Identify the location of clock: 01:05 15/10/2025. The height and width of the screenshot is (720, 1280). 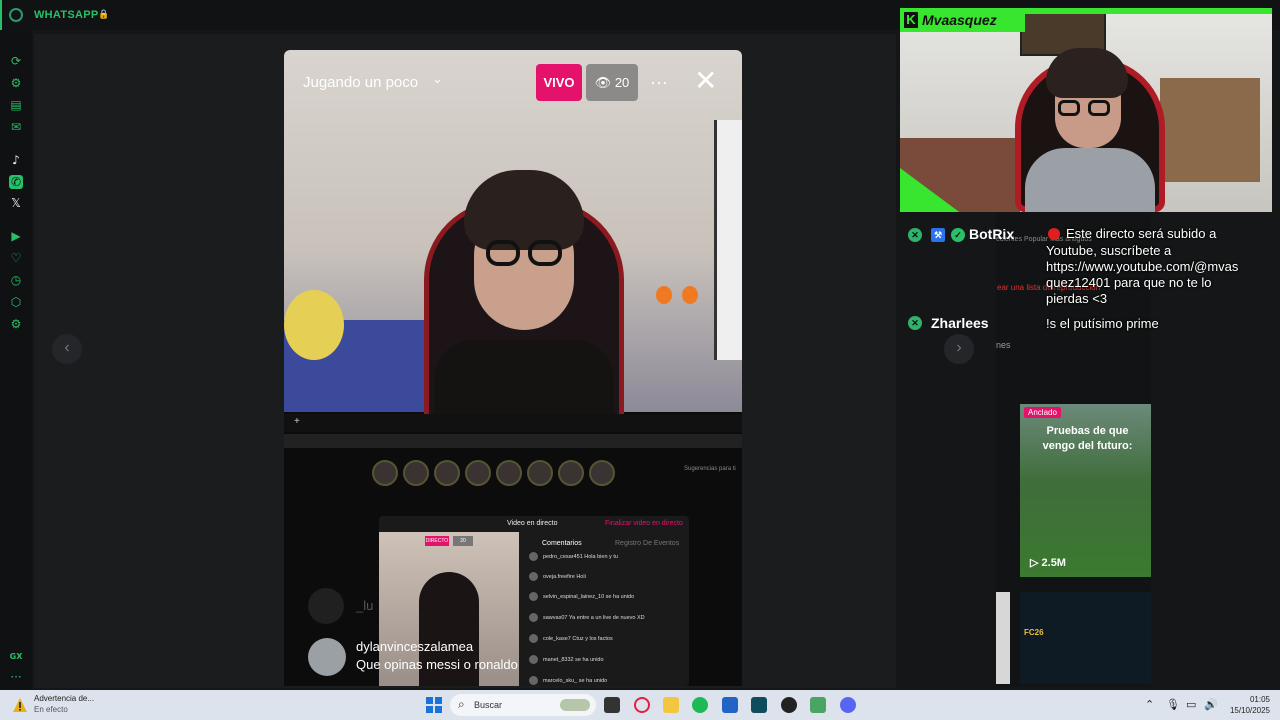
(1246, 705).